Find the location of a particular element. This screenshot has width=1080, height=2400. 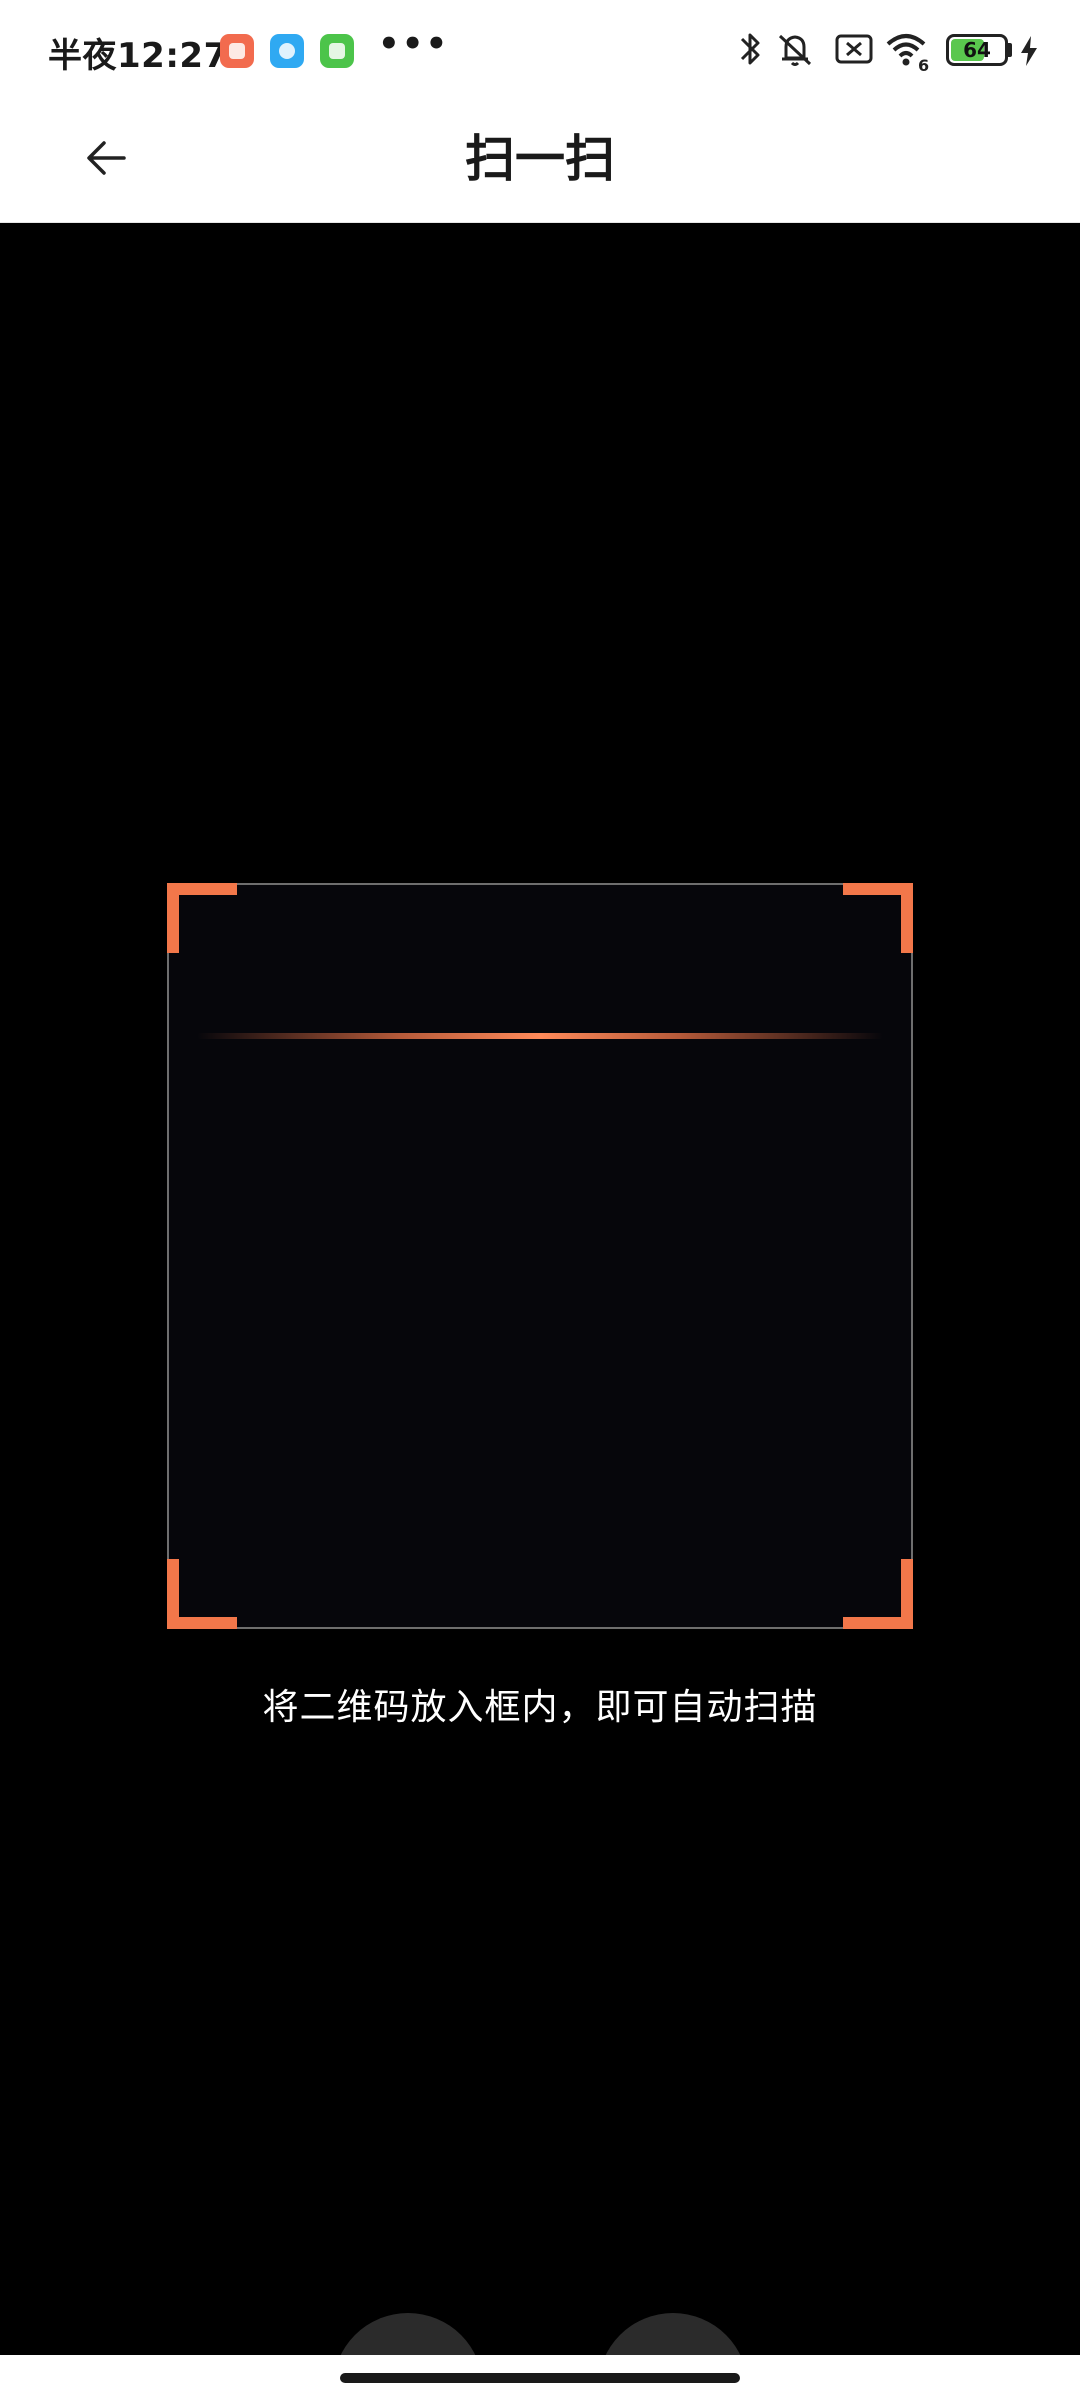

home-indicator is located at coordinates (540, 2378).